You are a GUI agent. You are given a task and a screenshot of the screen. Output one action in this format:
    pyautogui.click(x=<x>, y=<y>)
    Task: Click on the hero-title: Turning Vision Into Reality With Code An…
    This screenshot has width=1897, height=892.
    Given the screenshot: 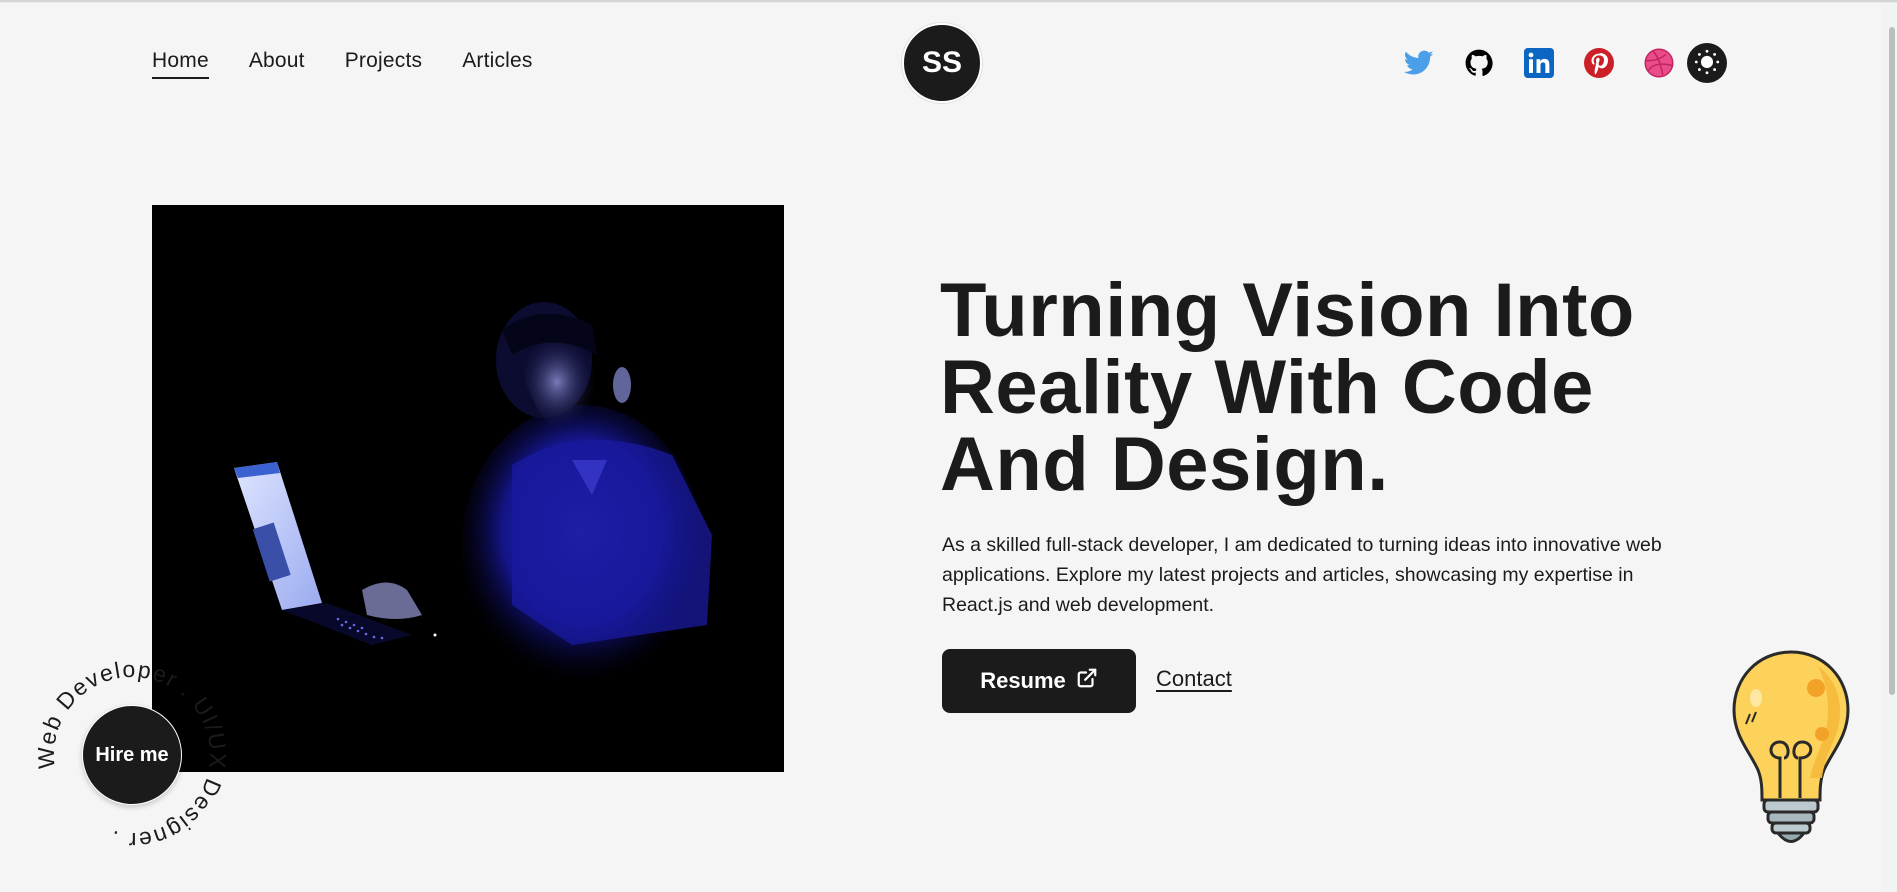 What is the action you would take?
    pyautogui.click(x=1340, y=387)
    